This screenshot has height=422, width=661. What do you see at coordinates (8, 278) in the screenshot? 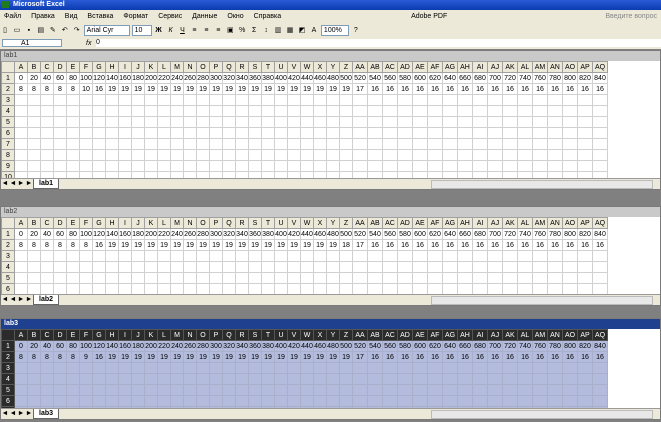
I see `row-header: 5` at bounding box center [8, 278].